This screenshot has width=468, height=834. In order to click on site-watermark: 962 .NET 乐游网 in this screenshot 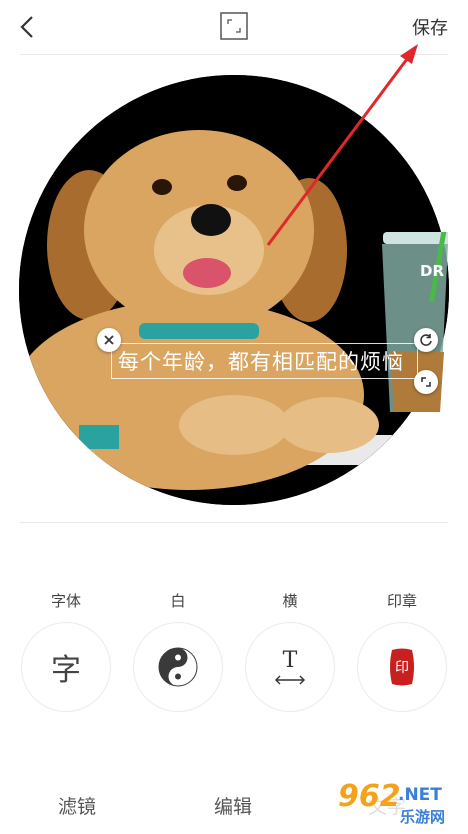, I will do `click(398, 801)`.